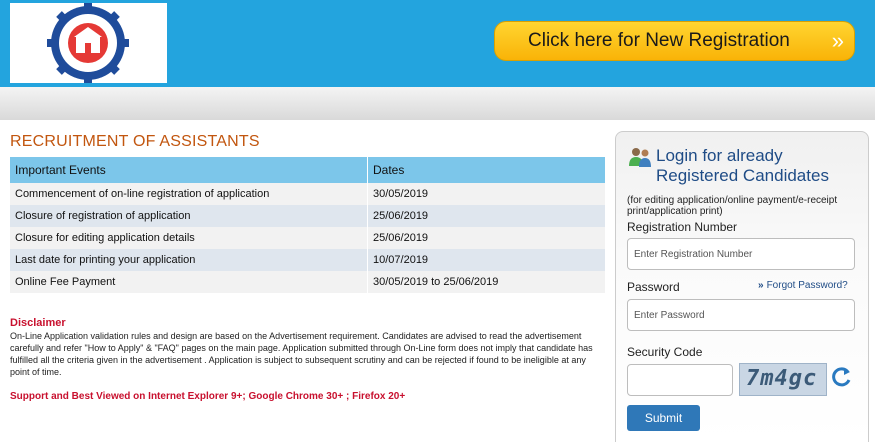 This screenshot has width=875, height=442. What do you see at coordinates (719, 155) in the screenshot?
I see `login-title-line1: Login for already` at bounding box center [719, 155].